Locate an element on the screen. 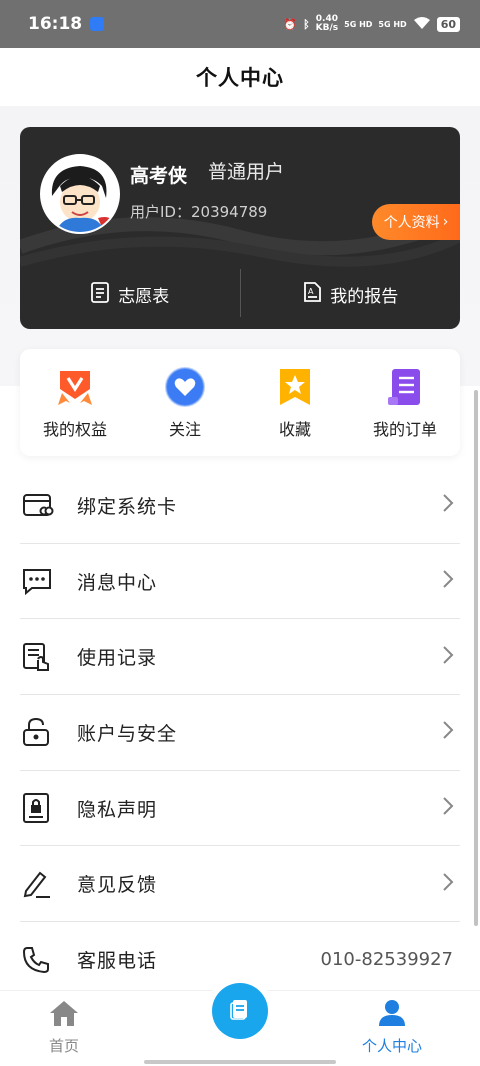 The image size is (480, 1066). menu-label-privacy: 隐私声明 is located at coordinates (117, 809).